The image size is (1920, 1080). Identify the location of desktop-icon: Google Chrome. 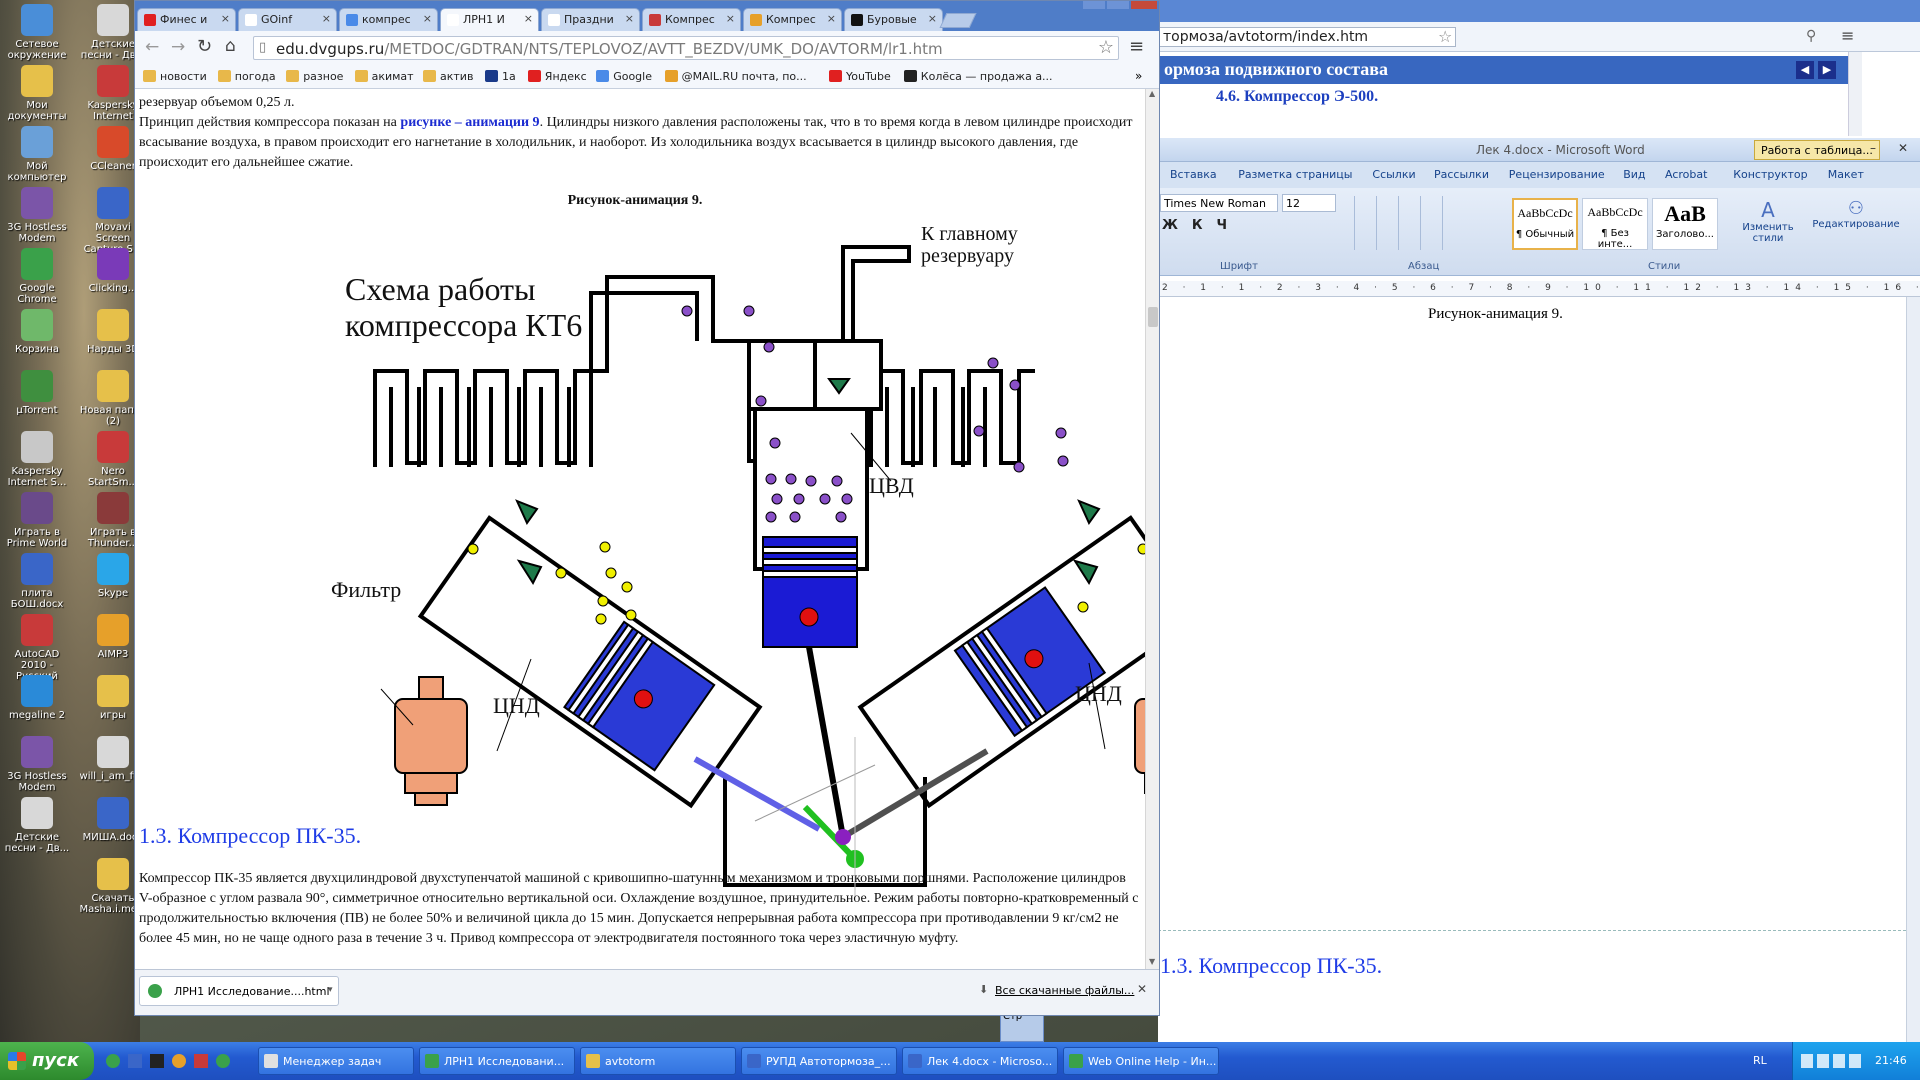
(37, 276).